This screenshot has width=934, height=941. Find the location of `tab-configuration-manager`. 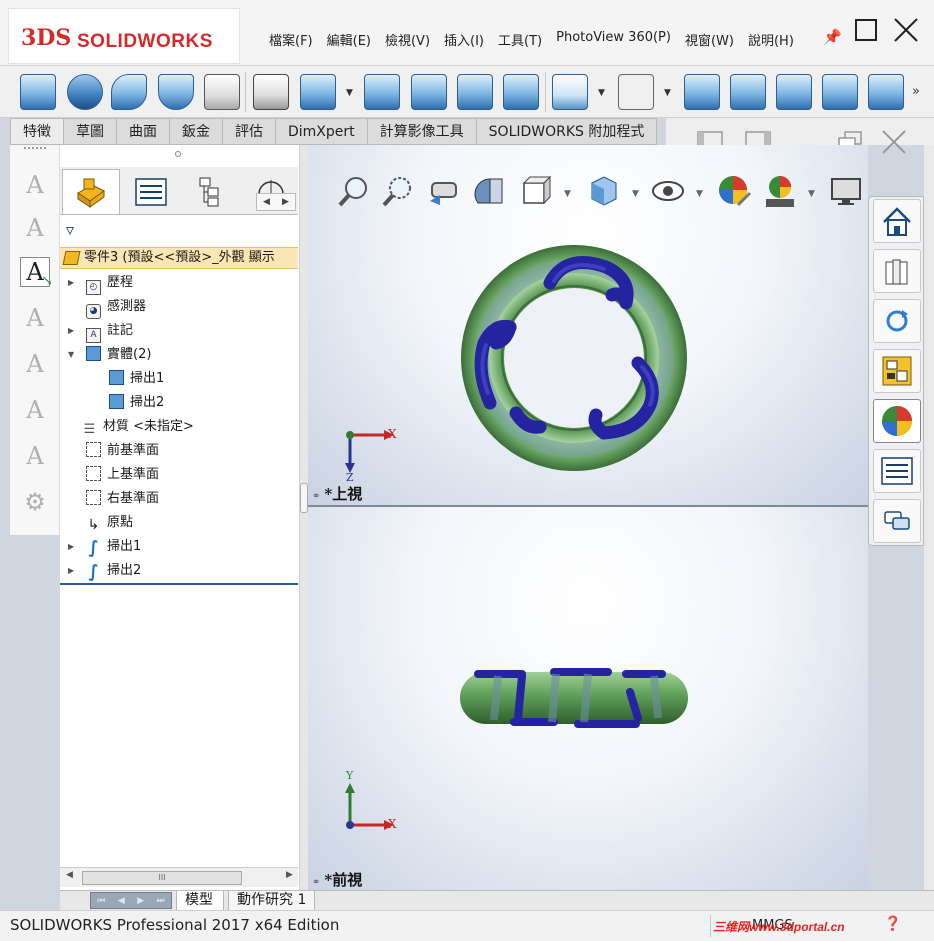

tab-configuration-manager is located at coordinates (211, 191).